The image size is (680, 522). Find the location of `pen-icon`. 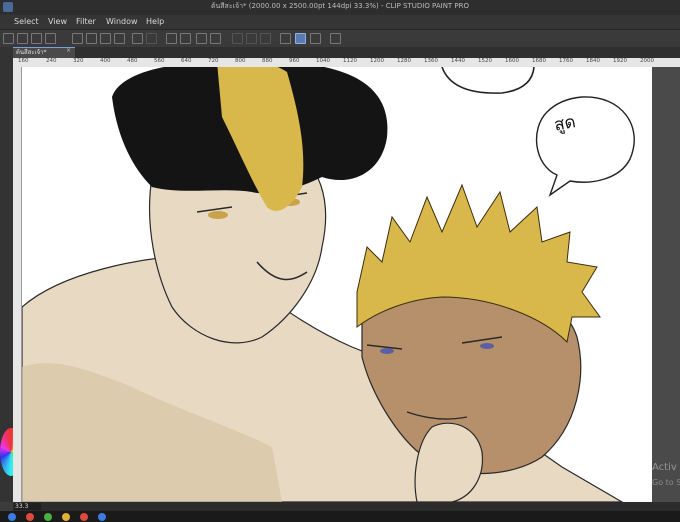

pen-icon is located at coordinates (335, 38).